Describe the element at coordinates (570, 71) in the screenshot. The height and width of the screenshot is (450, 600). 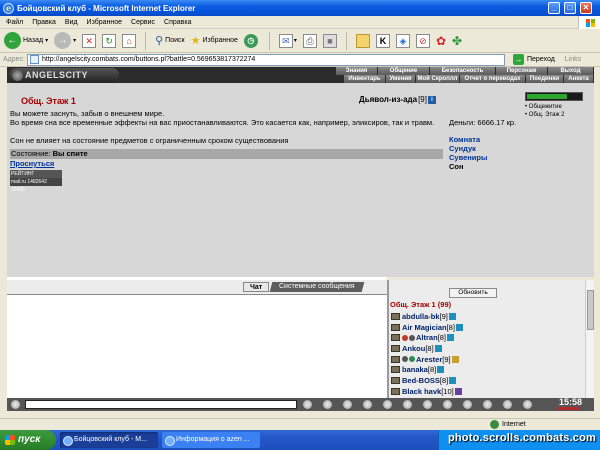
I see `nav-exit: Выход` at that location.